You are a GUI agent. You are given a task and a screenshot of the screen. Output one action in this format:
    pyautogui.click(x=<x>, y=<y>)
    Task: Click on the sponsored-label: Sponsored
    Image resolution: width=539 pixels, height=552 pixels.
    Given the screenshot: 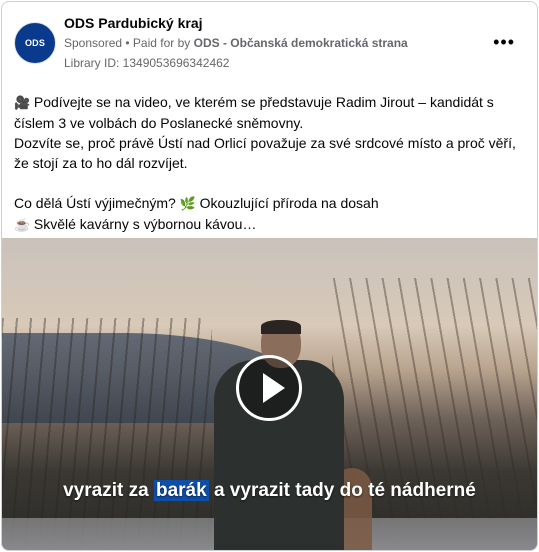 What is the action you would take?
    pyautogui.click(x=93, y=43)
    